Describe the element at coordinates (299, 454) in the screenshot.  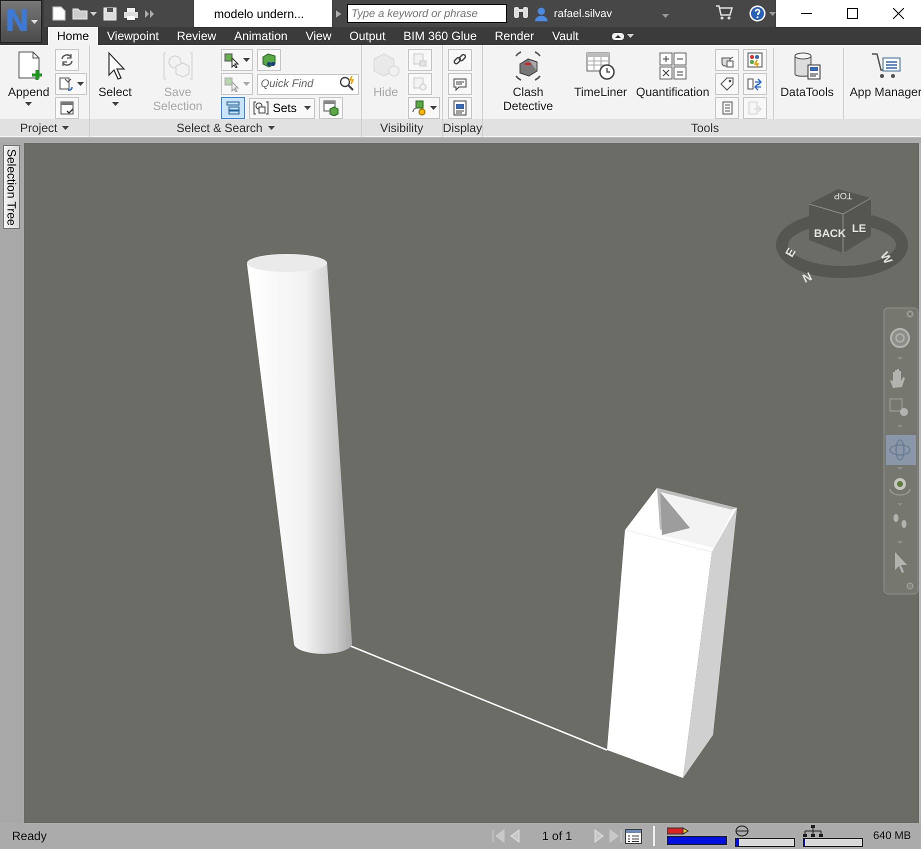
I see `cylinder-model` at that location.